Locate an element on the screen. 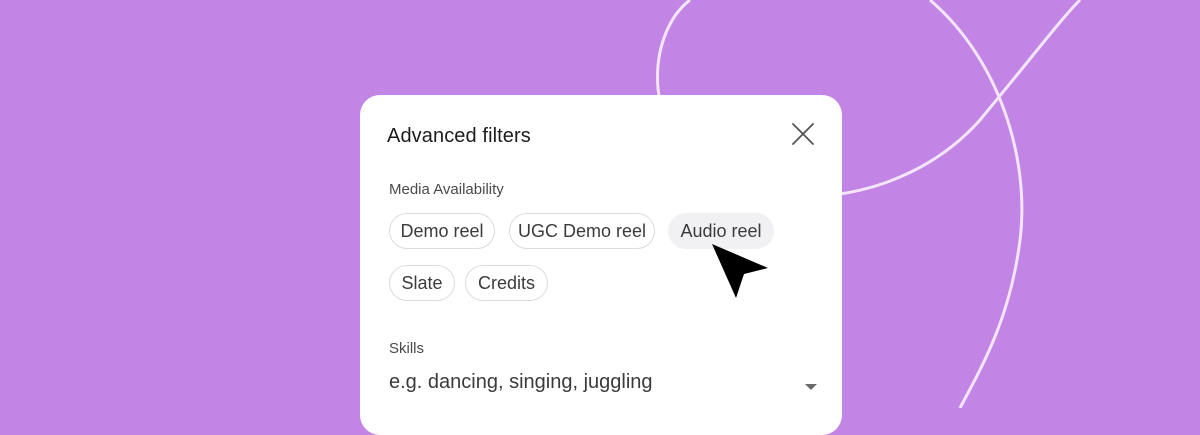 The height and width of the screenshot is (435, 1200). background-curve-sweep is located at coordinates (976, 204).